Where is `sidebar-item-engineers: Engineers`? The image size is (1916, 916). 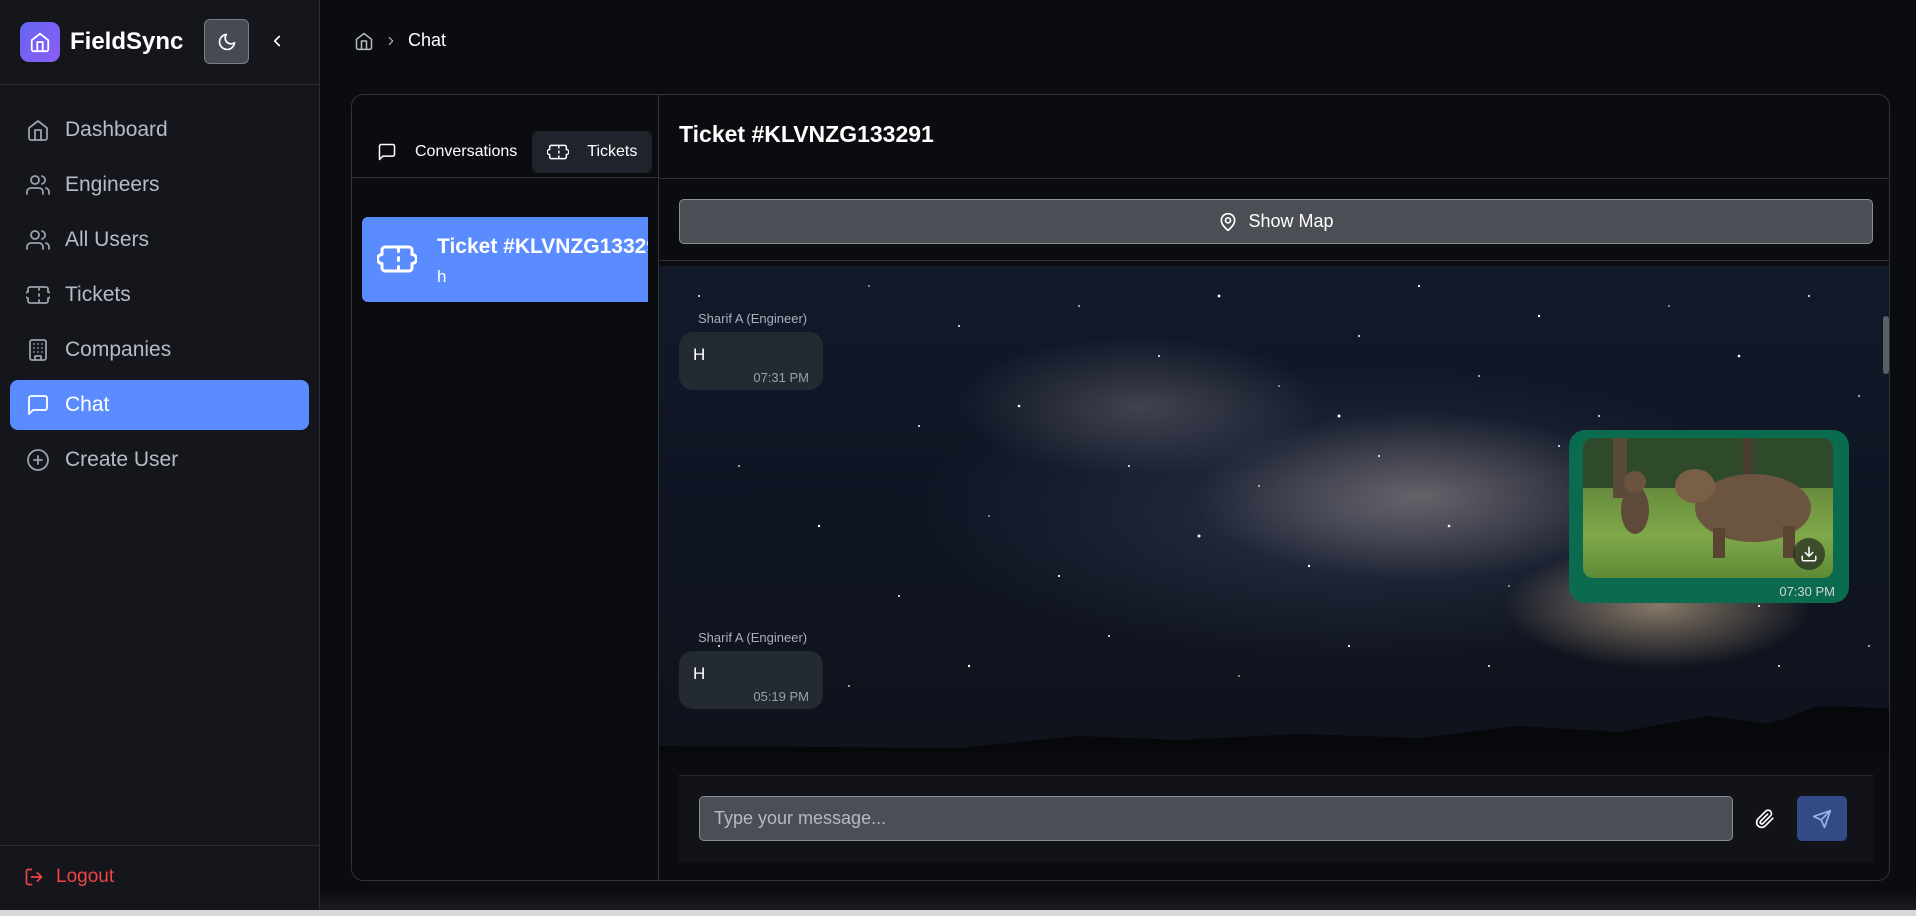
sidebar-item-engineers: Engineers is located at coordinates (159, 185).